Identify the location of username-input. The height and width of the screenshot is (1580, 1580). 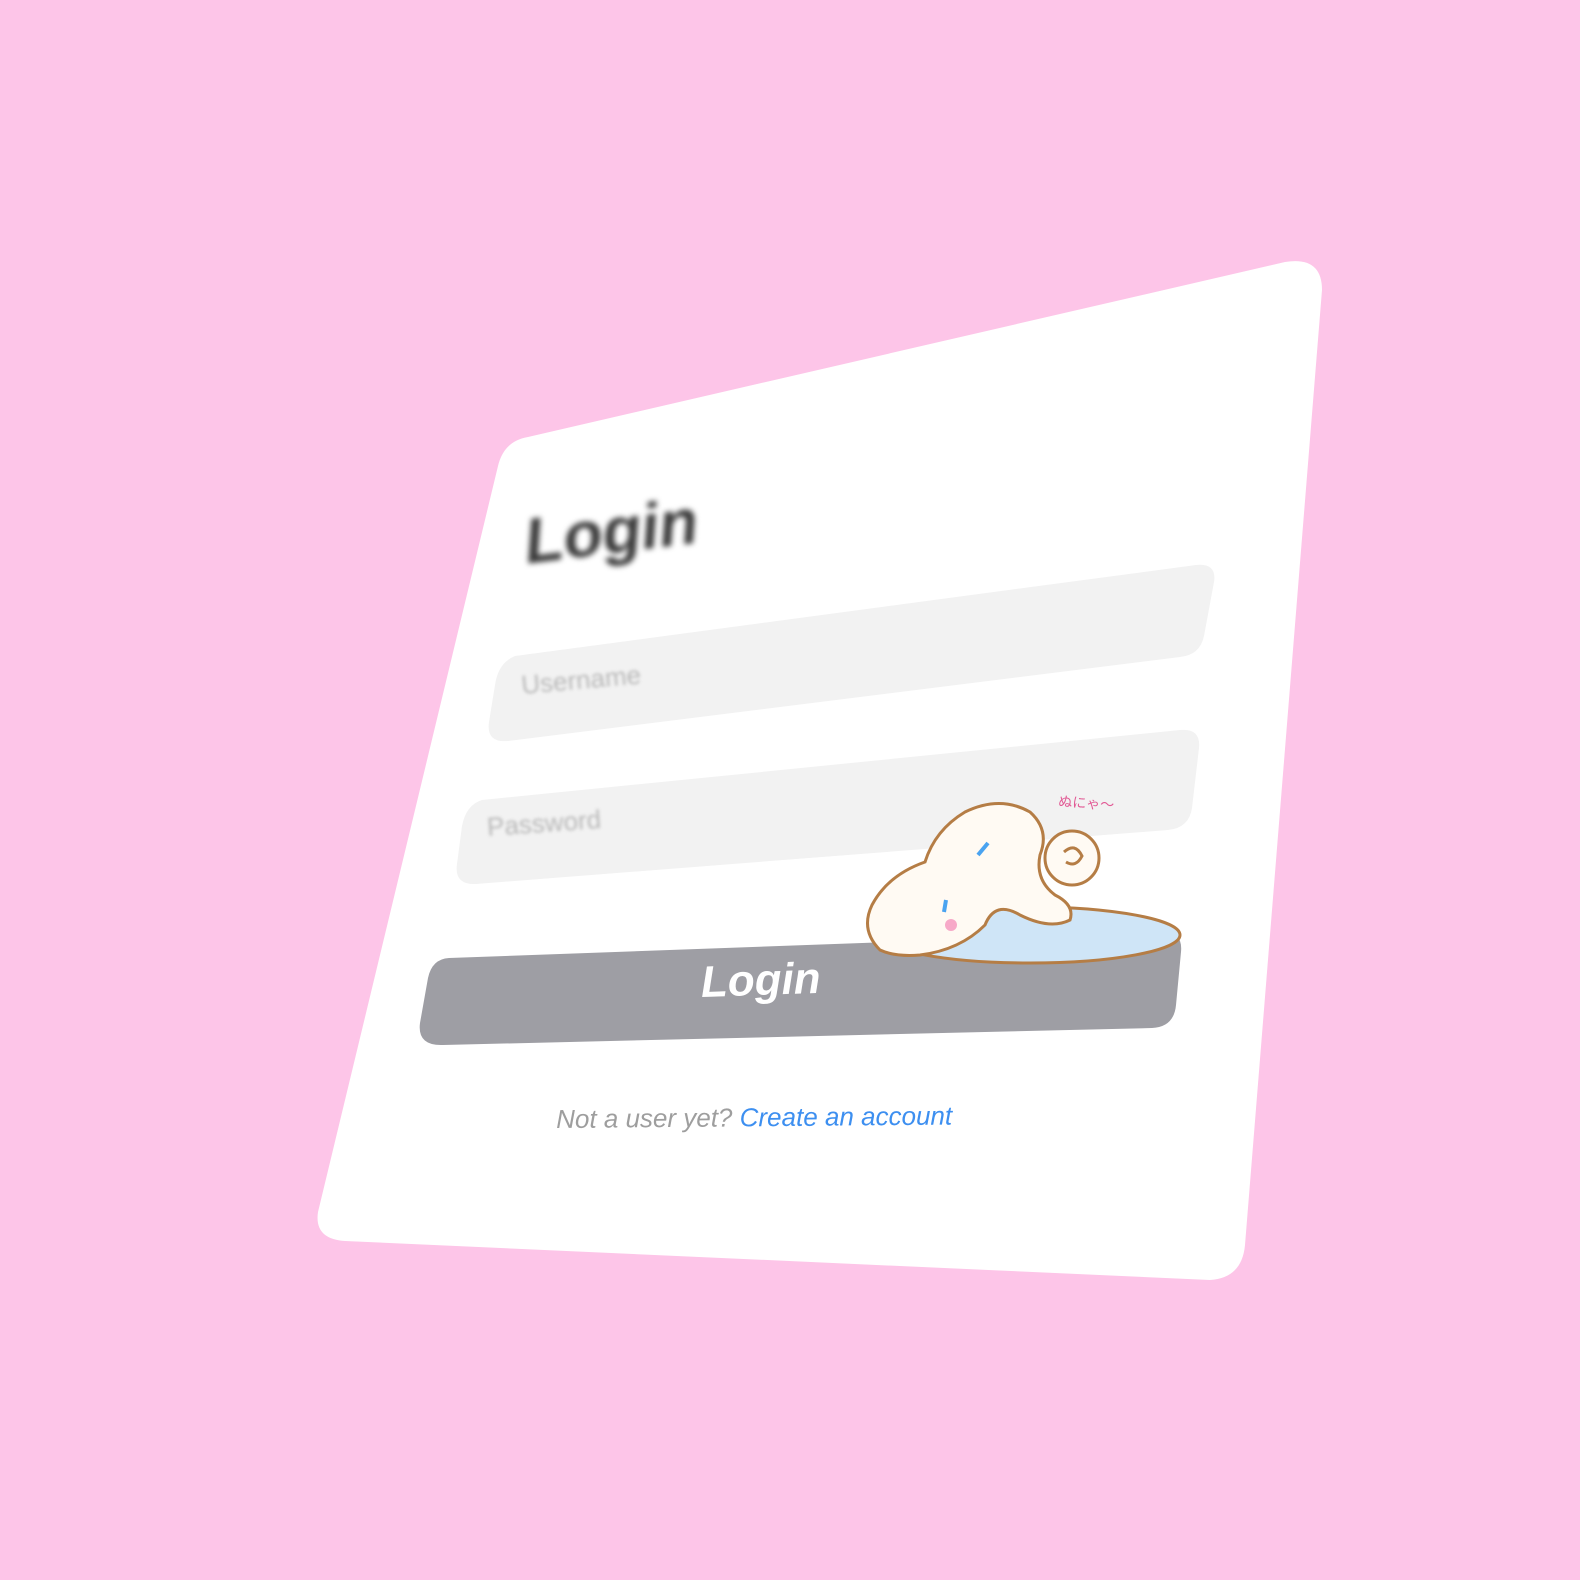
(851, 653).